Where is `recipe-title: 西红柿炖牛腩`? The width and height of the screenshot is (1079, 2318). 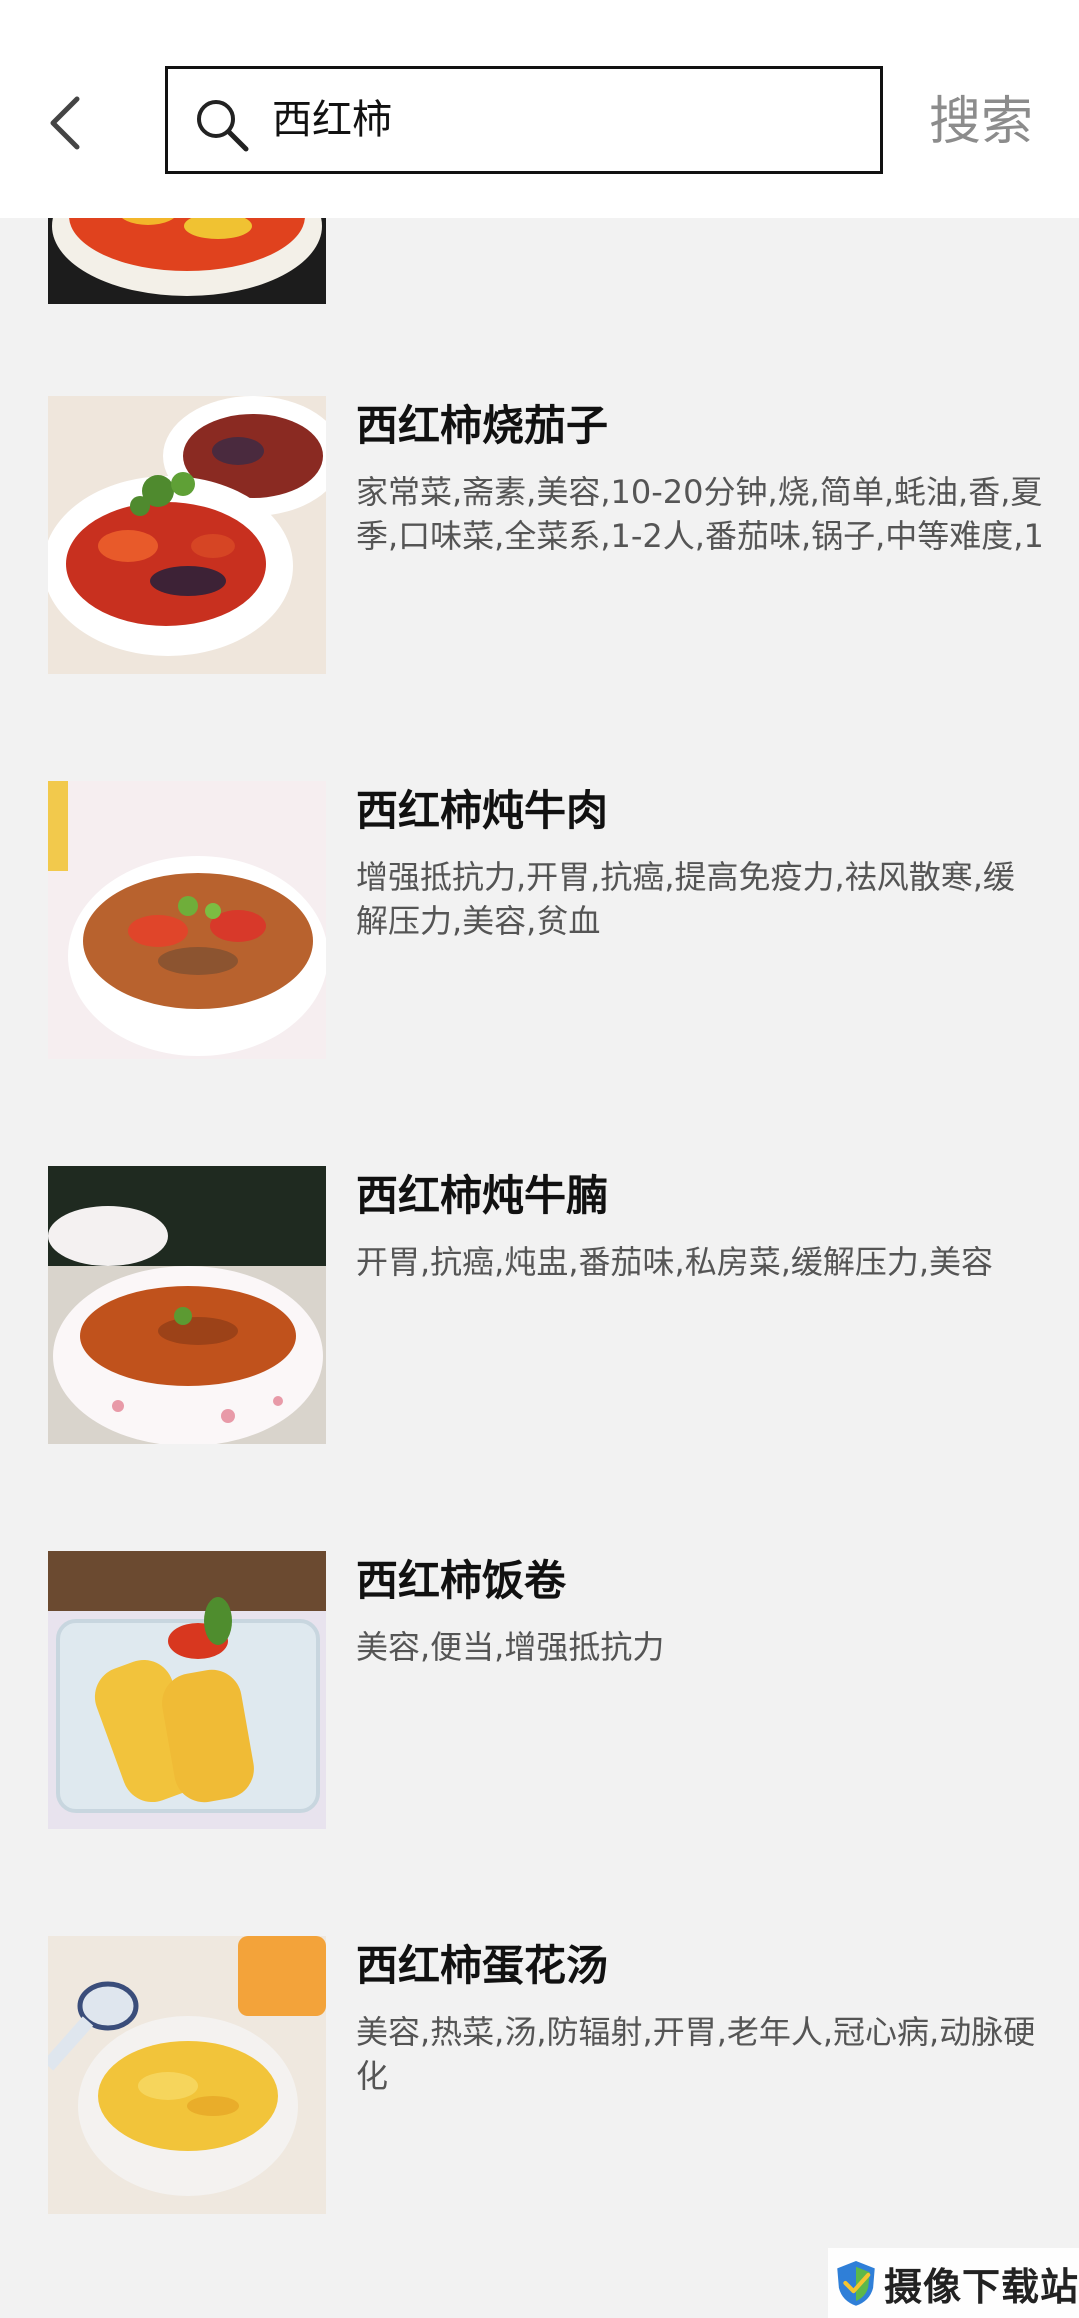 recipe-title: 西红柿炖牛腩 is located at coordinates (482, 1195).